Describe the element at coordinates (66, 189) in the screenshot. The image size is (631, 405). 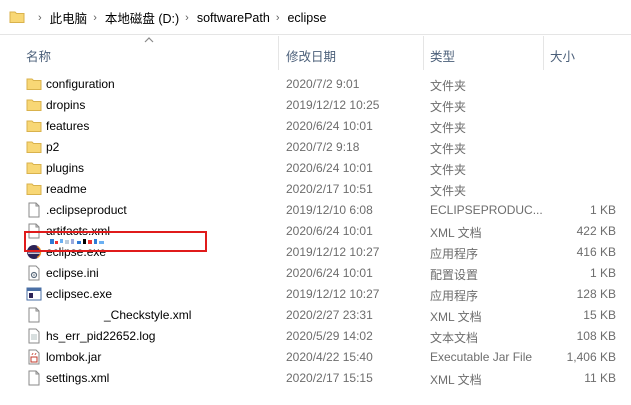
I see `file-name: readme` at that location.